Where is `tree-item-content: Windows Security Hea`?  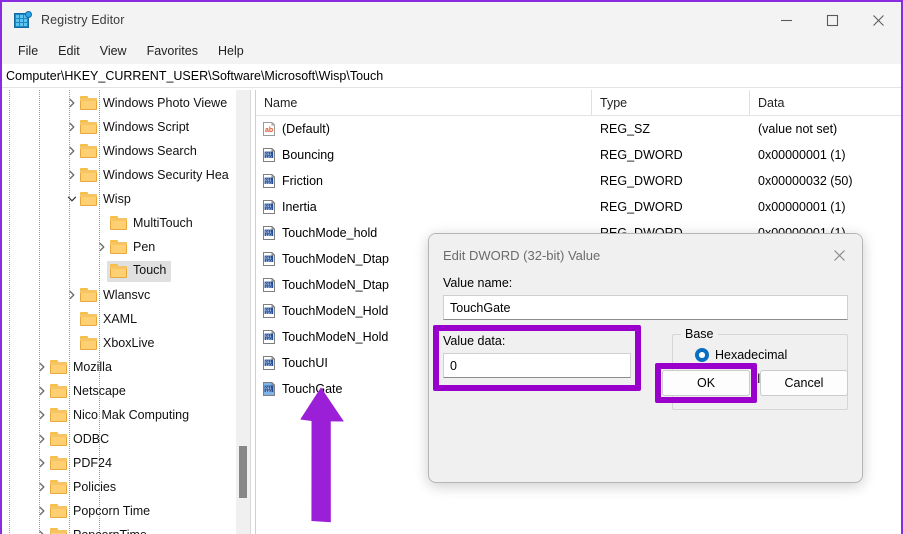
tree-item-content: Windows Security Hea is located at coordinates (154, 175).